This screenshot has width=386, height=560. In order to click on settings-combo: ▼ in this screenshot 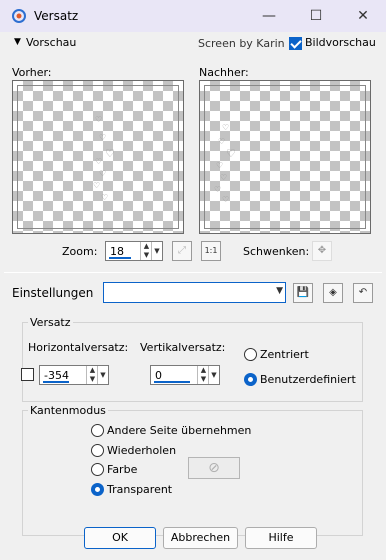, I will do `click(194, 292)`.